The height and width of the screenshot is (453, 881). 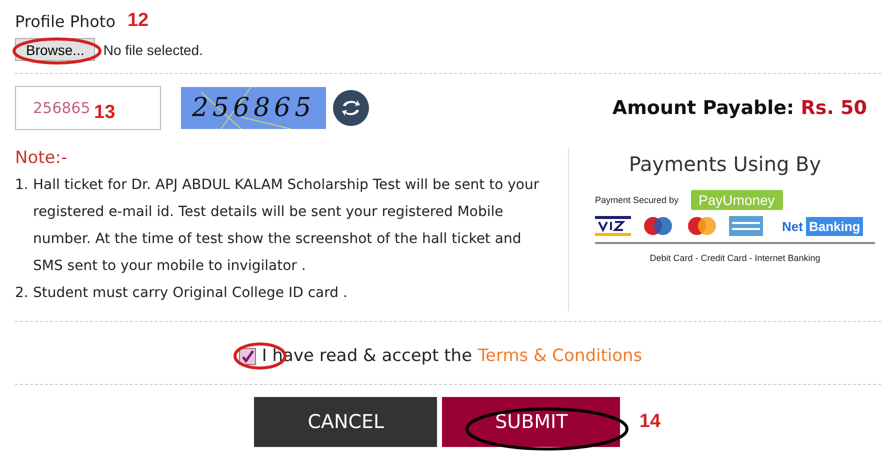 What do you see at coordinates (725, 164) in the screenshot?
I see `payments-title: Payments Using By` at bounding box center [725, 164].